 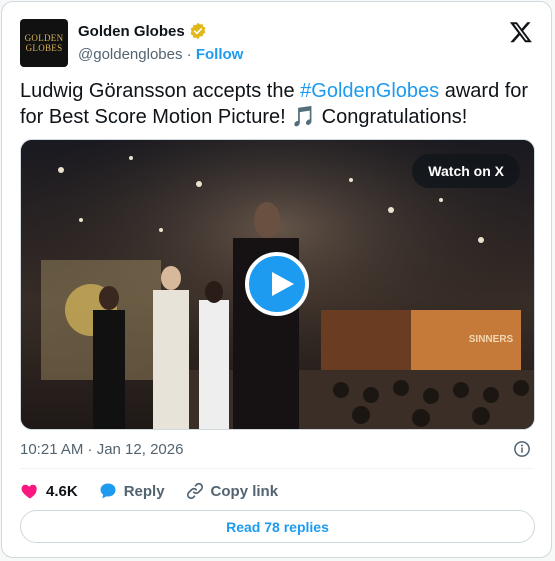 I want to click on copy-link-button: Copy link, so click(x=232, y=491).